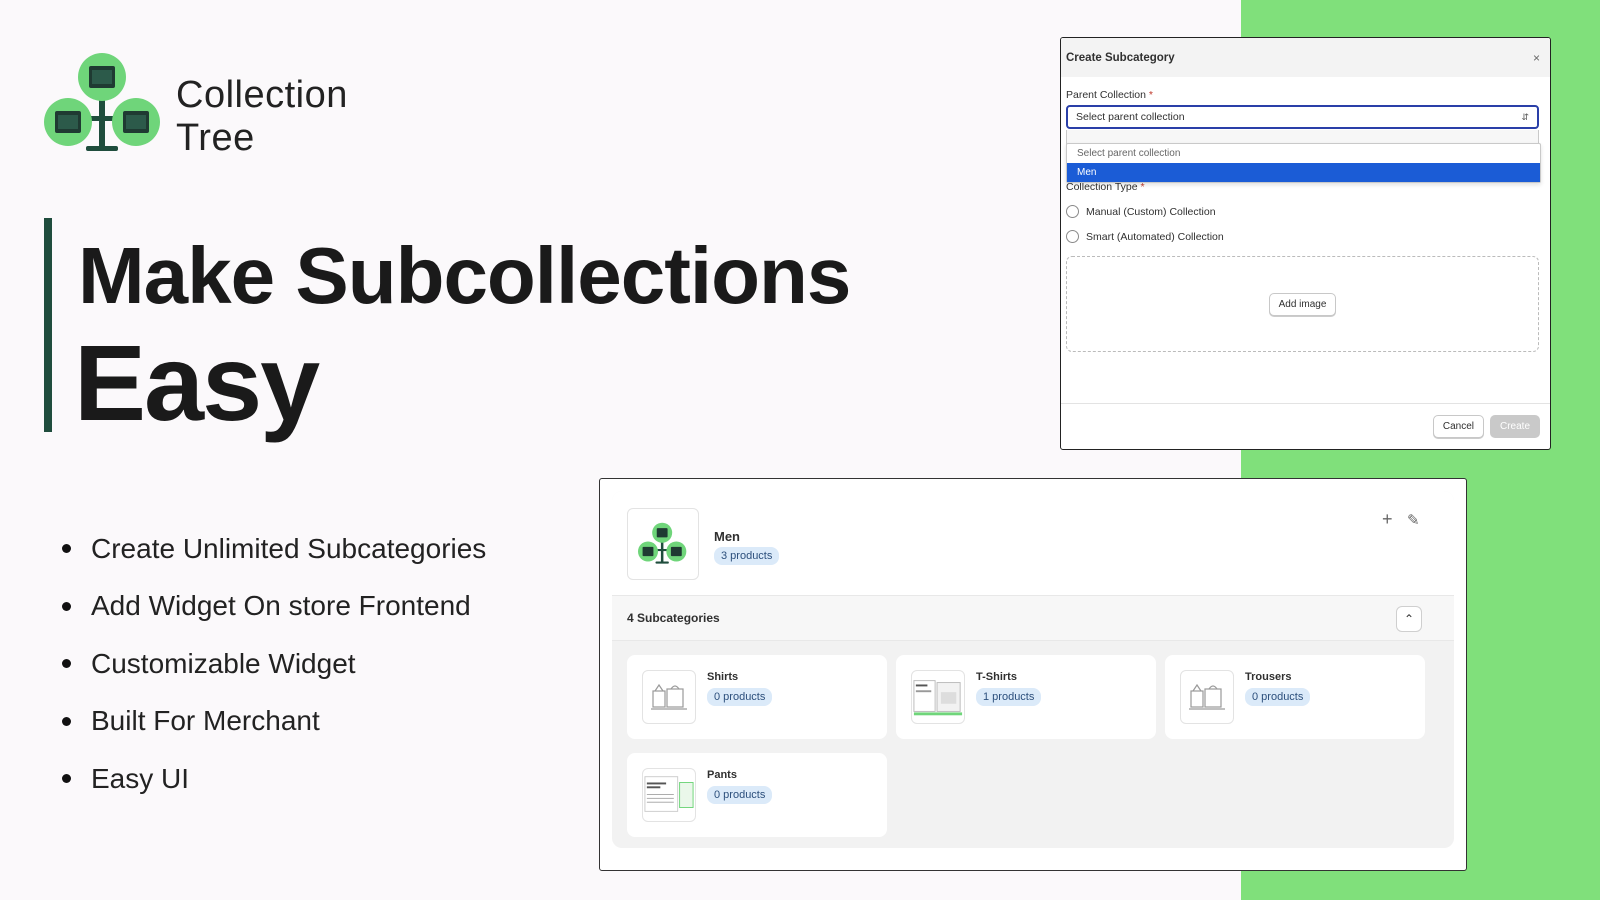  I want to click on feature-item: Built For Merchant, so click(274, 722).